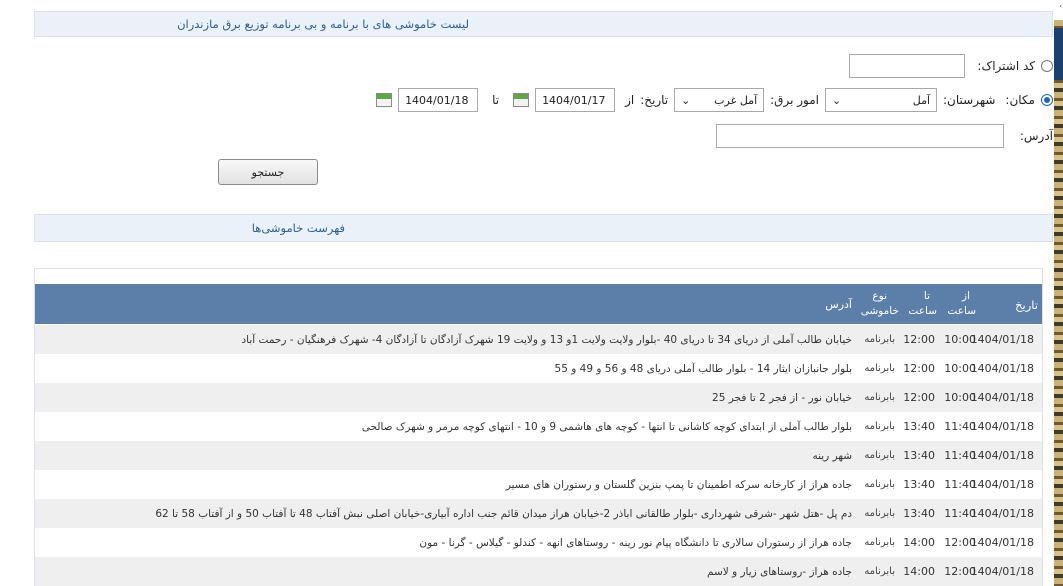 The image size is (1063, 586). Describe the element at coordinates (907, 66) in the screenshot. I see `subscription-code-input` at that location.